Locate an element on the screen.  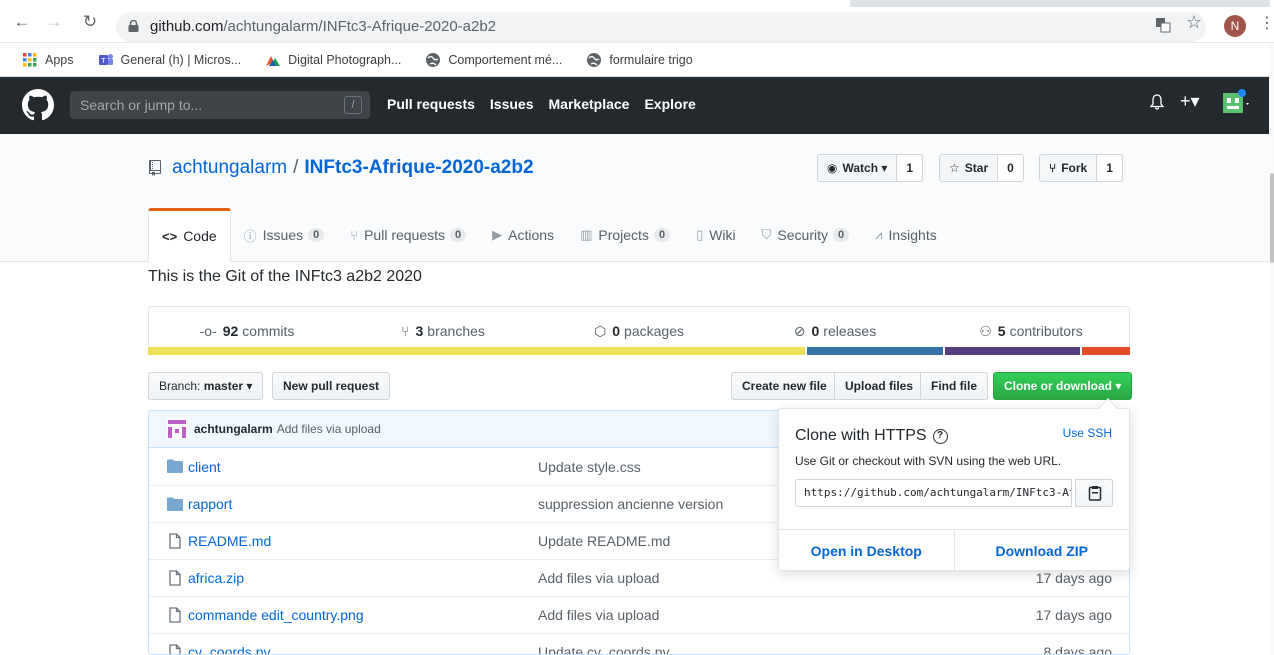
shield-icon: ⛉ is located at coordinates (766, 234).